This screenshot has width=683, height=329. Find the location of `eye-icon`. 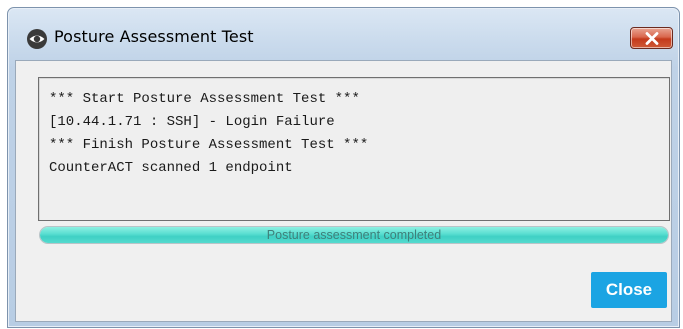

eye-icon is located at coordinates (37, 39).